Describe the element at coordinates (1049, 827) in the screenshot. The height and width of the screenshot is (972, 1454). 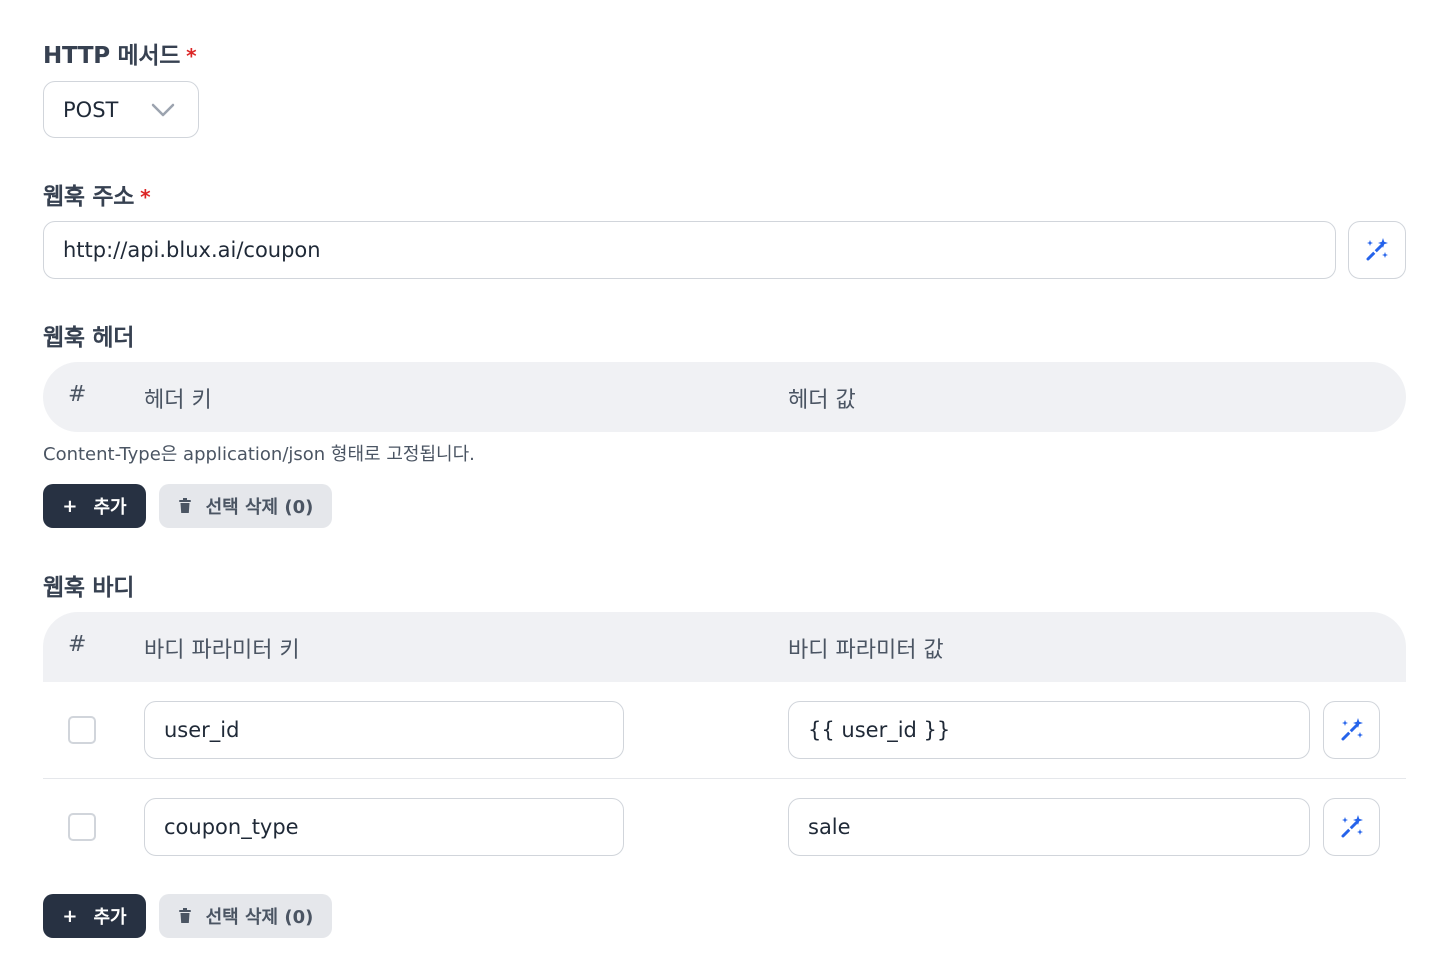
I see `body-value-input: sale` at that location.